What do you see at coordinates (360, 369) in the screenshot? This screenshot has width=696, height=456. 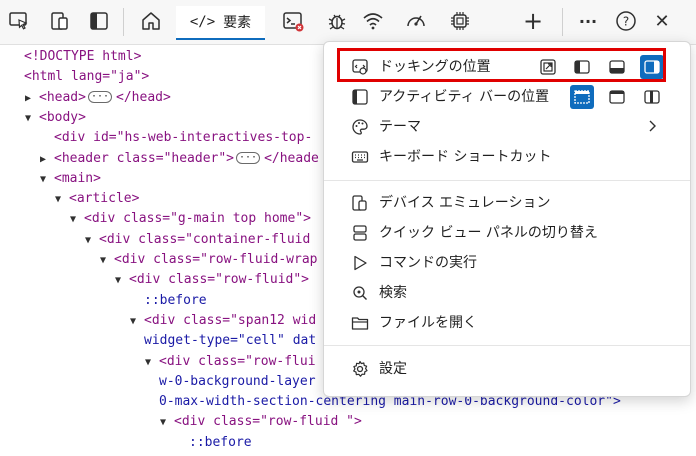 I see `gear-icon` at bounding box center [360, 369].